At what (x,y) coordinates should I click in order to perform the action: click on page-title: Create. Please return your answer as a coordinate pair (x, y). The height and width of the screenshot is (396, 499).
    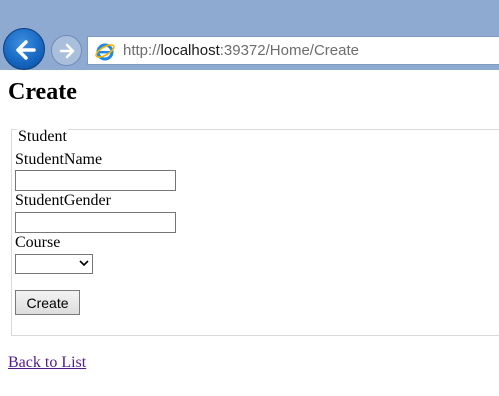
    Looking at the image, I should click on (42, 92).